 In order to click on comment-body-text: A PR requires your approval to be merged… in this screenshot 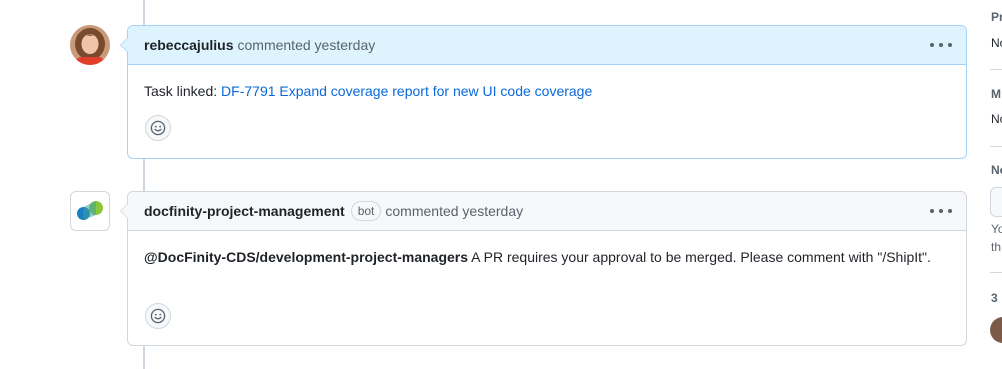, I will do `click(699, 257)`.